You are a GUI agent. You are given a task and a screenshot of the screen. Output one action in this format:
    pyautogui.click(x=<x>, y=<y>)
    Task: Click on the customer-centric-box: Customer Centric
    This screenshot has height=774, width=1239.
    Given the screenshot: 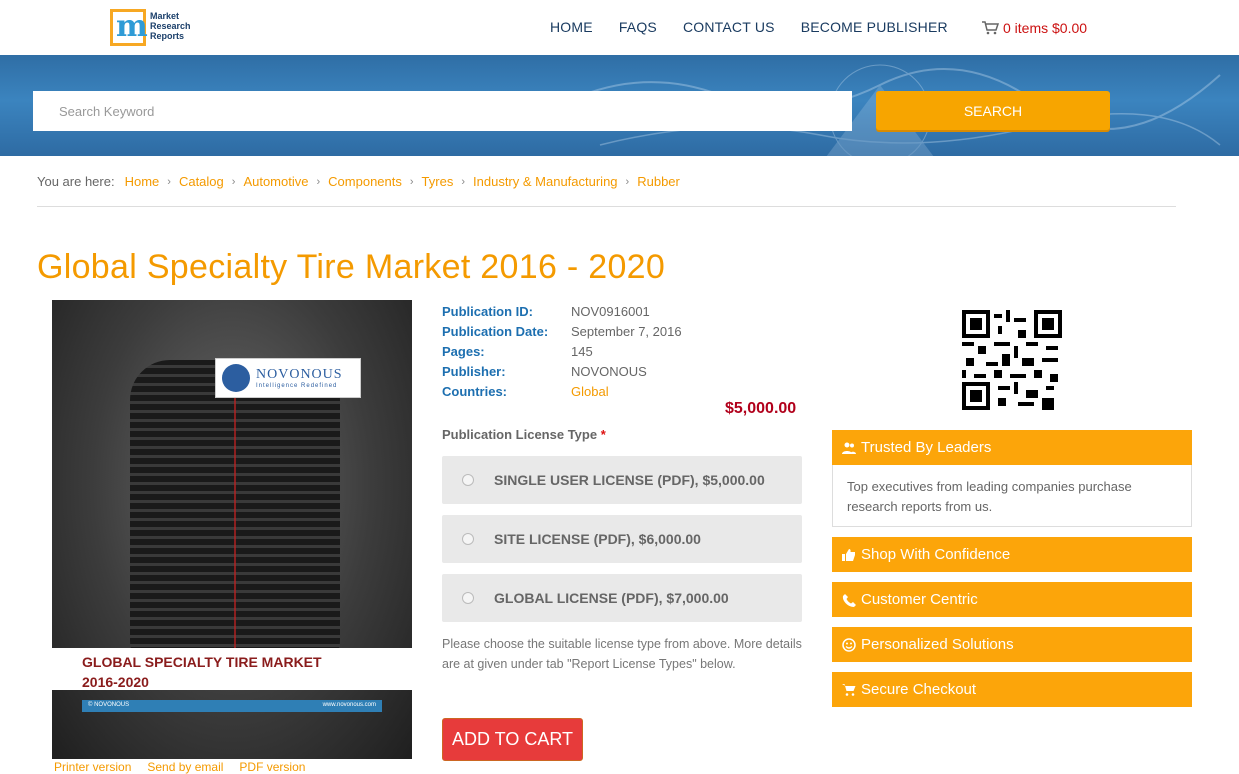 What is the action you would take?
    pyautogui.click(x=1012, y=599)
    